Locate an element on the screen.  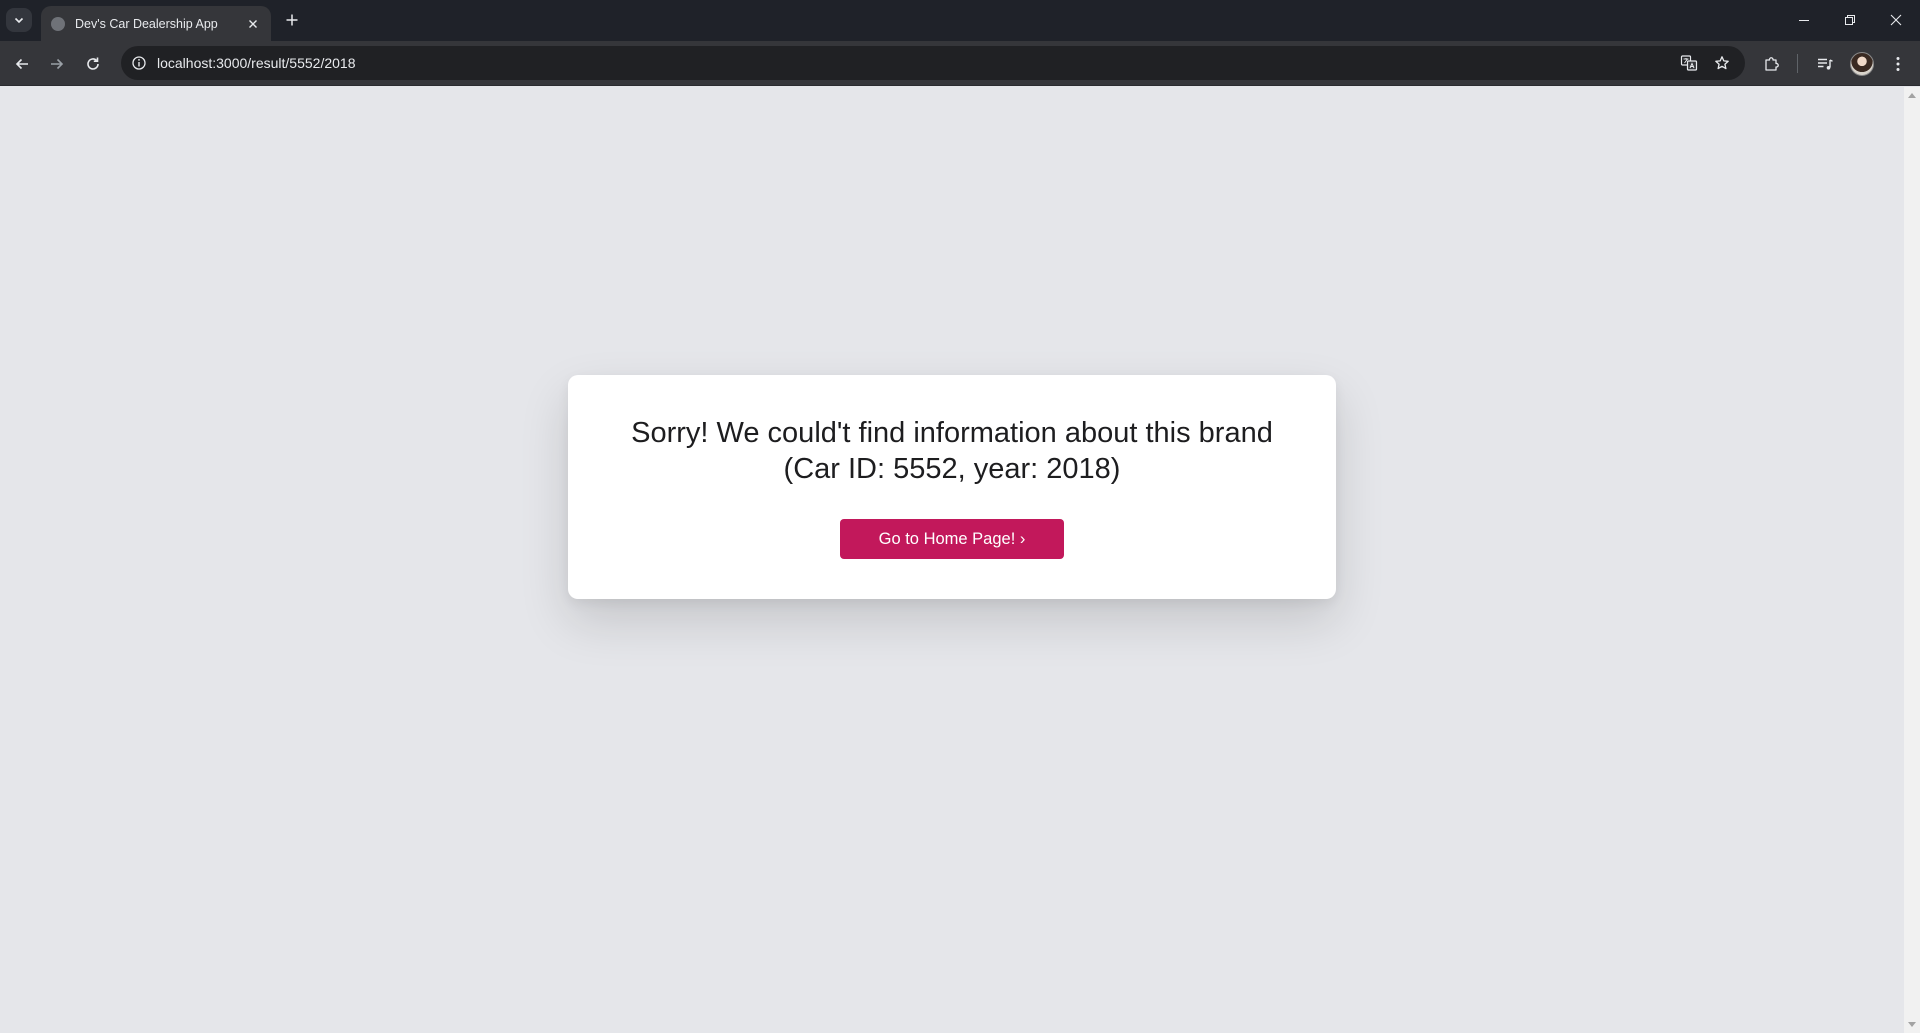
menu-button is located at coordinates (1898, 64).